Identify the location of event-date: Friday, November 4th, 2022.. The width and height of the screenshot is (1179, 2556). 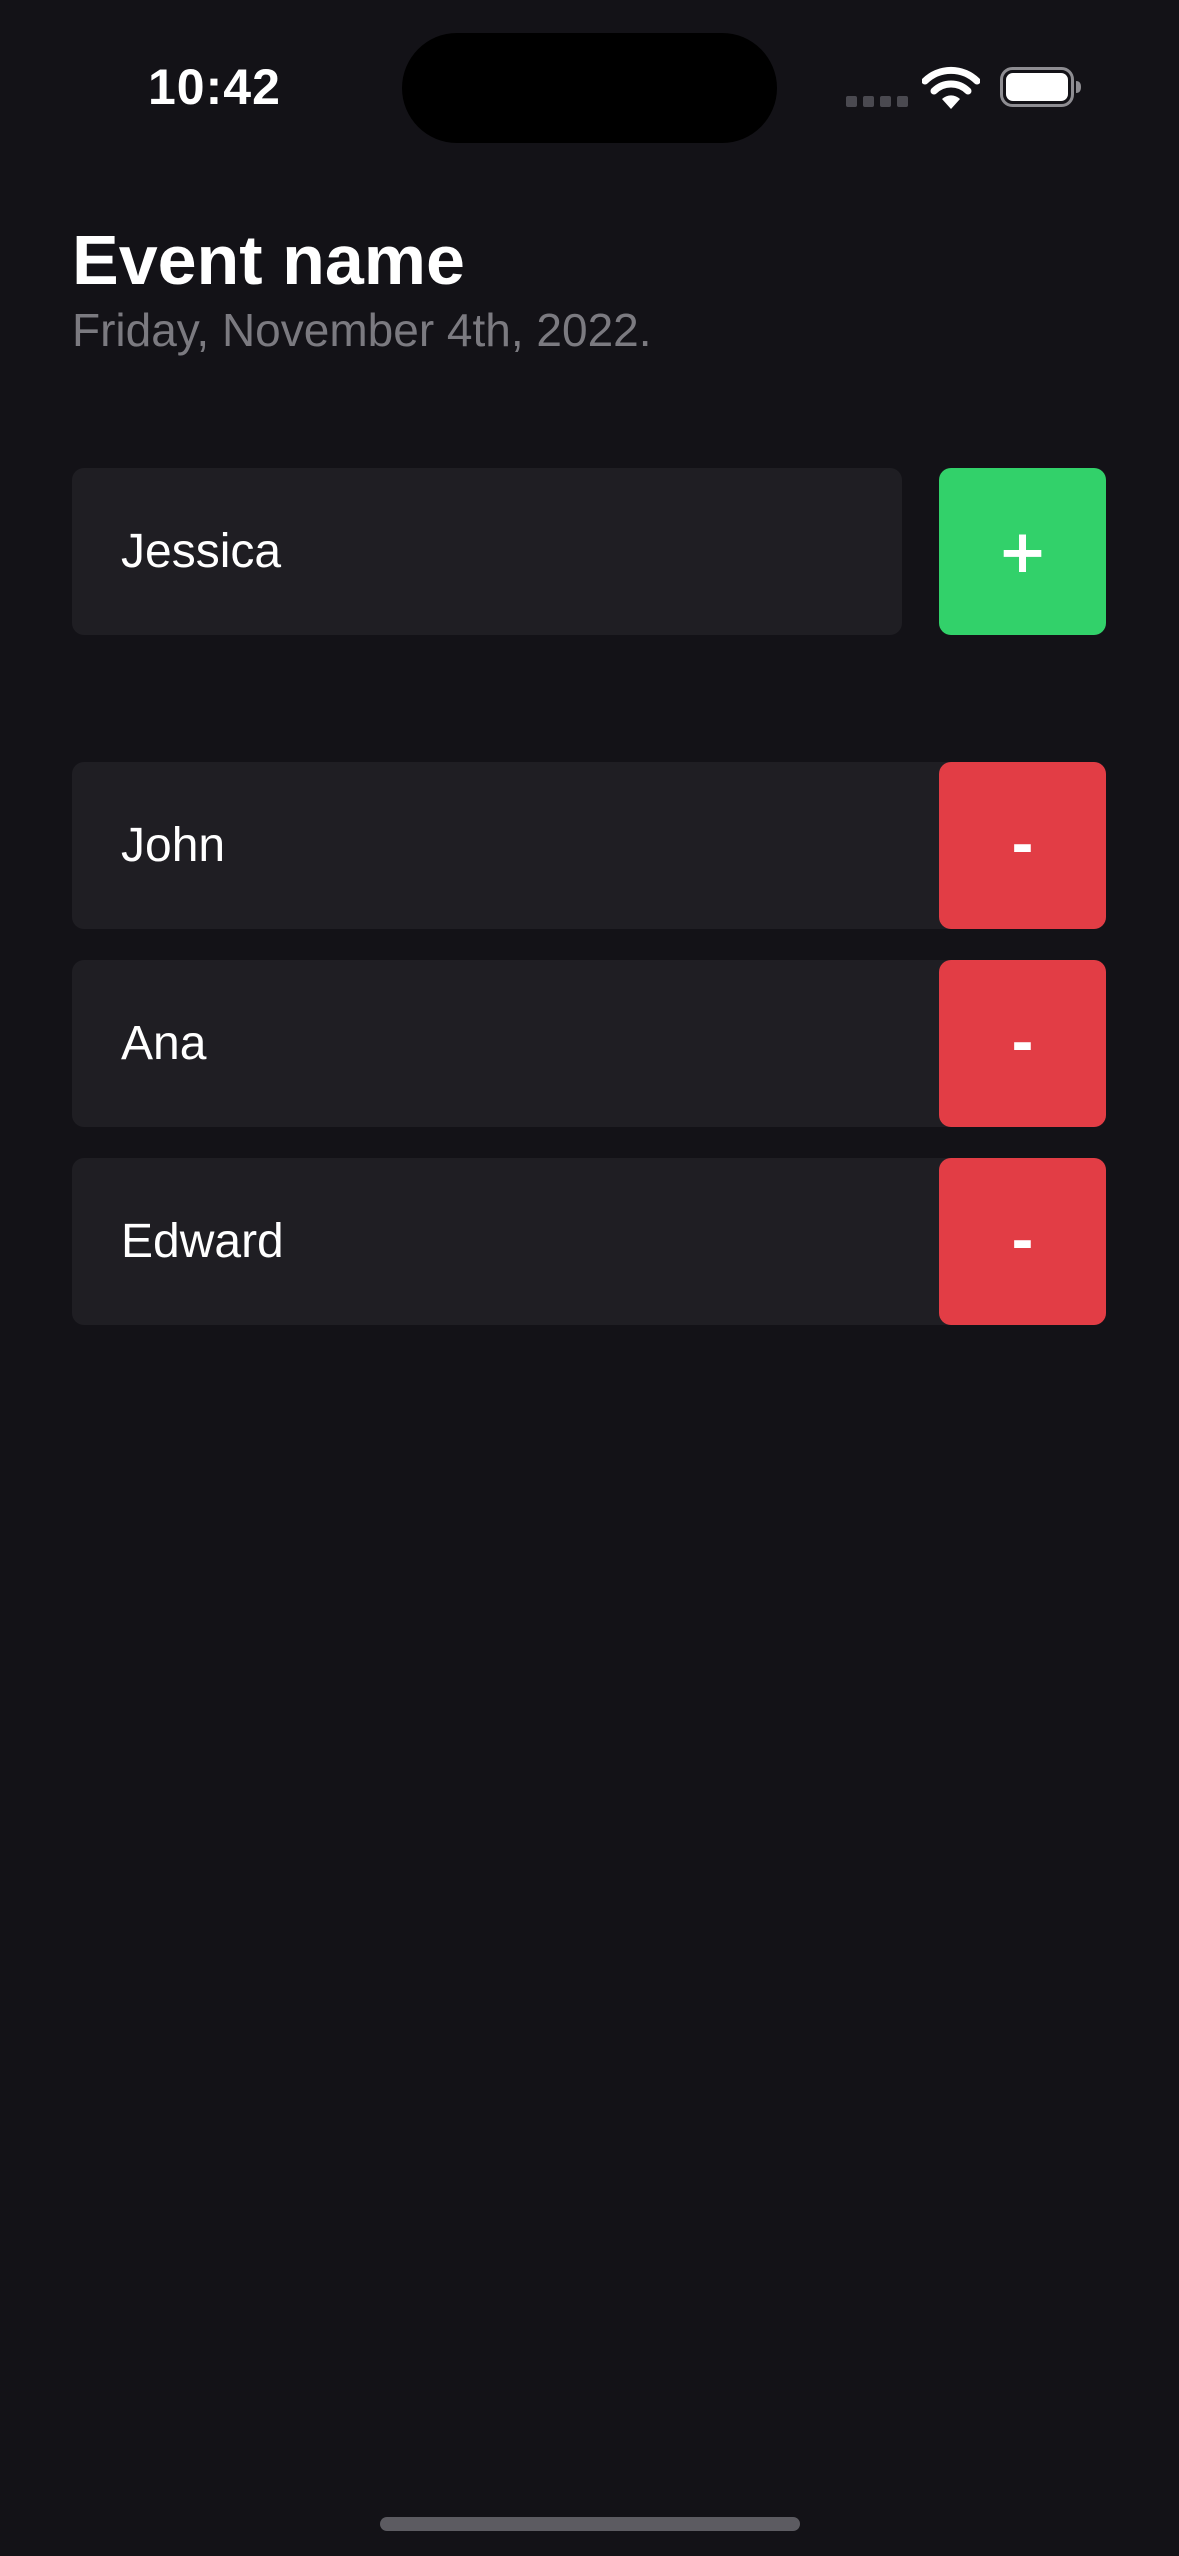
(362, 330).